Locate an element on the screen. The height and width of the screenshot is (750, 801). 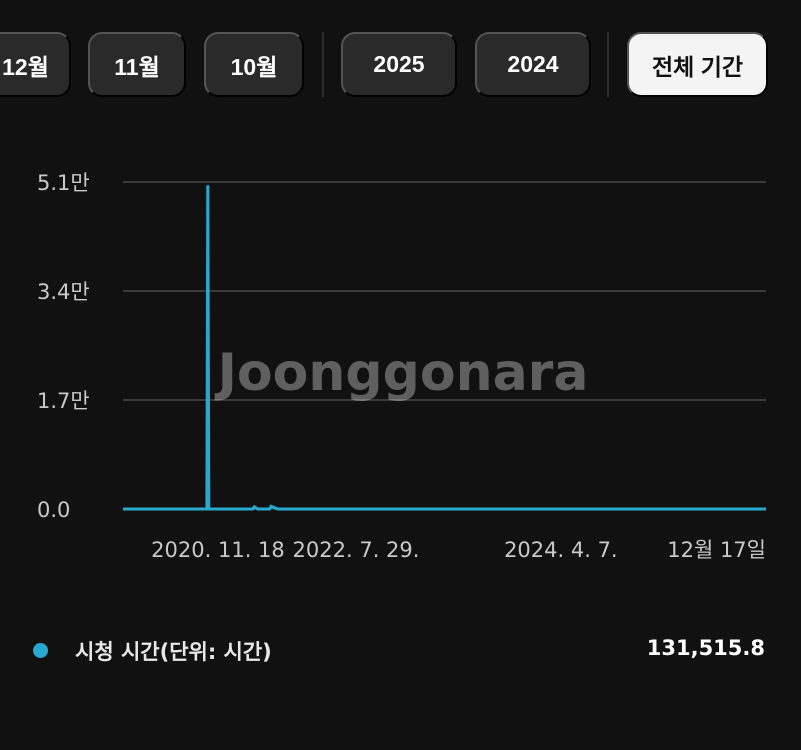
x-tick-label: 2020. 11. 18 is located at coordinates (218, 550).